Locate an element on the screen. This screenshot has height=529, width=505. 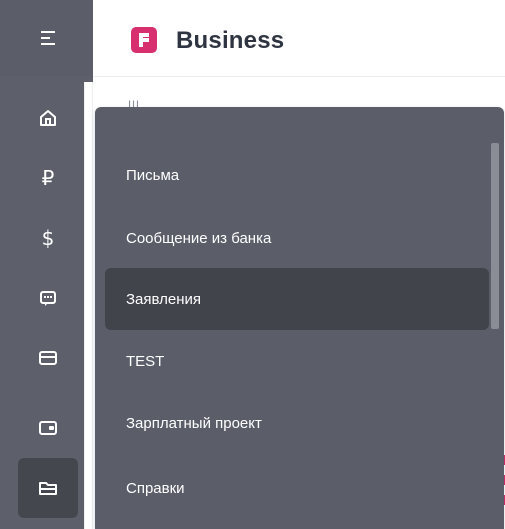
chat-icon is located at coordinates (48, 298).